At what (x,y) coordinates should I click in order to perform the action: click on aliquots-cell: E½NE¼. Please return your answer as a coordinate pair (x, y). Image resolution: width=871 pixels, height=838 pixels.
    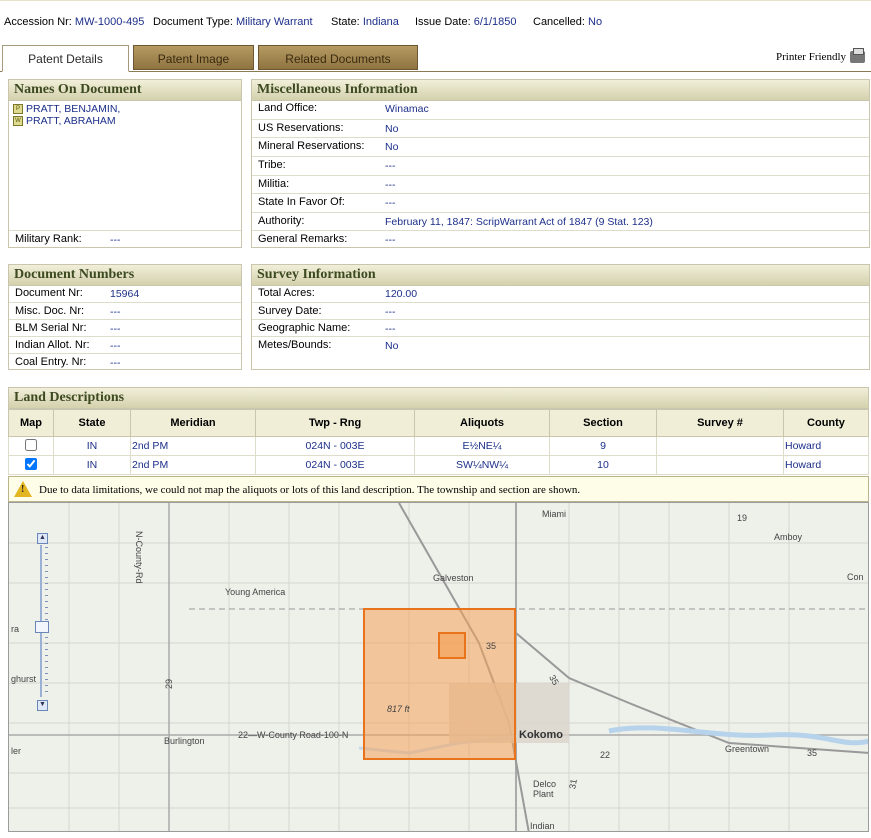
    Looking at the image, I should click on (482, 446).